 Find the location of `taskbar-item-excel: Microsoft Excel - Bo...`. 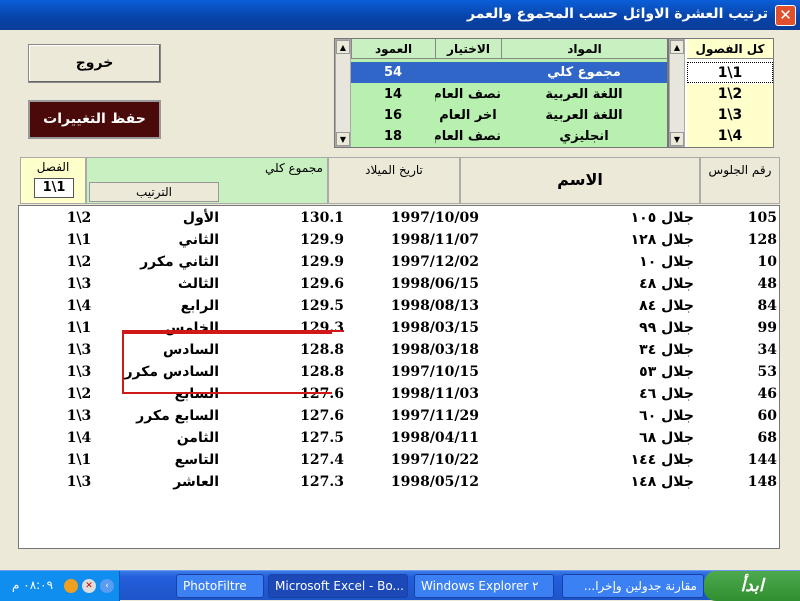

taskbar-item-excel: Microsoft Excel - Bo... is located at coordinates (338, 586).